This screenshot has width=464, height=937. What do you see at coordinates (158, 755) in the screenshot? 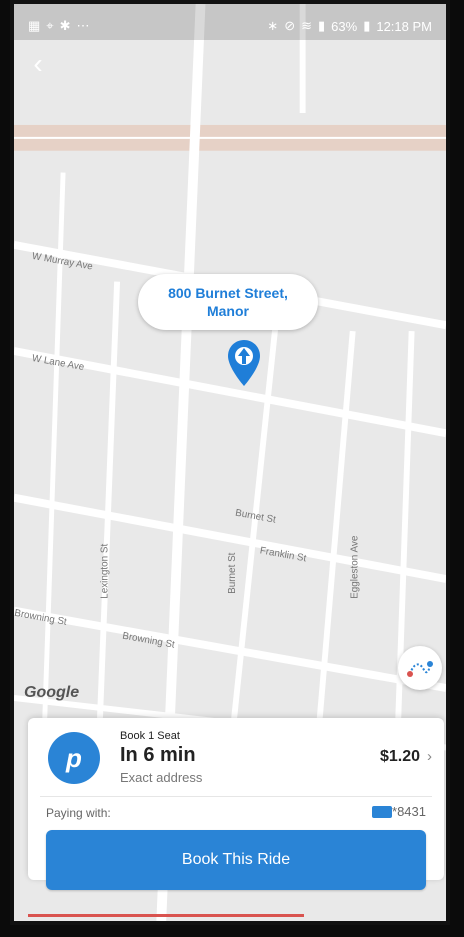
I see `ride-eta: In 6 min` at bounding box center [158, 755].